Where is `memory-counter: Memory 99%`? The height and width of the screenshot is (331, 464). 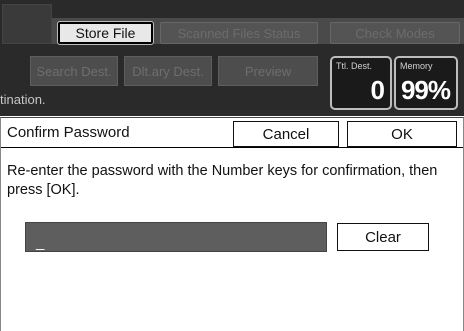
memory-counter: Memory 99% is located at coordinates (426, 83).